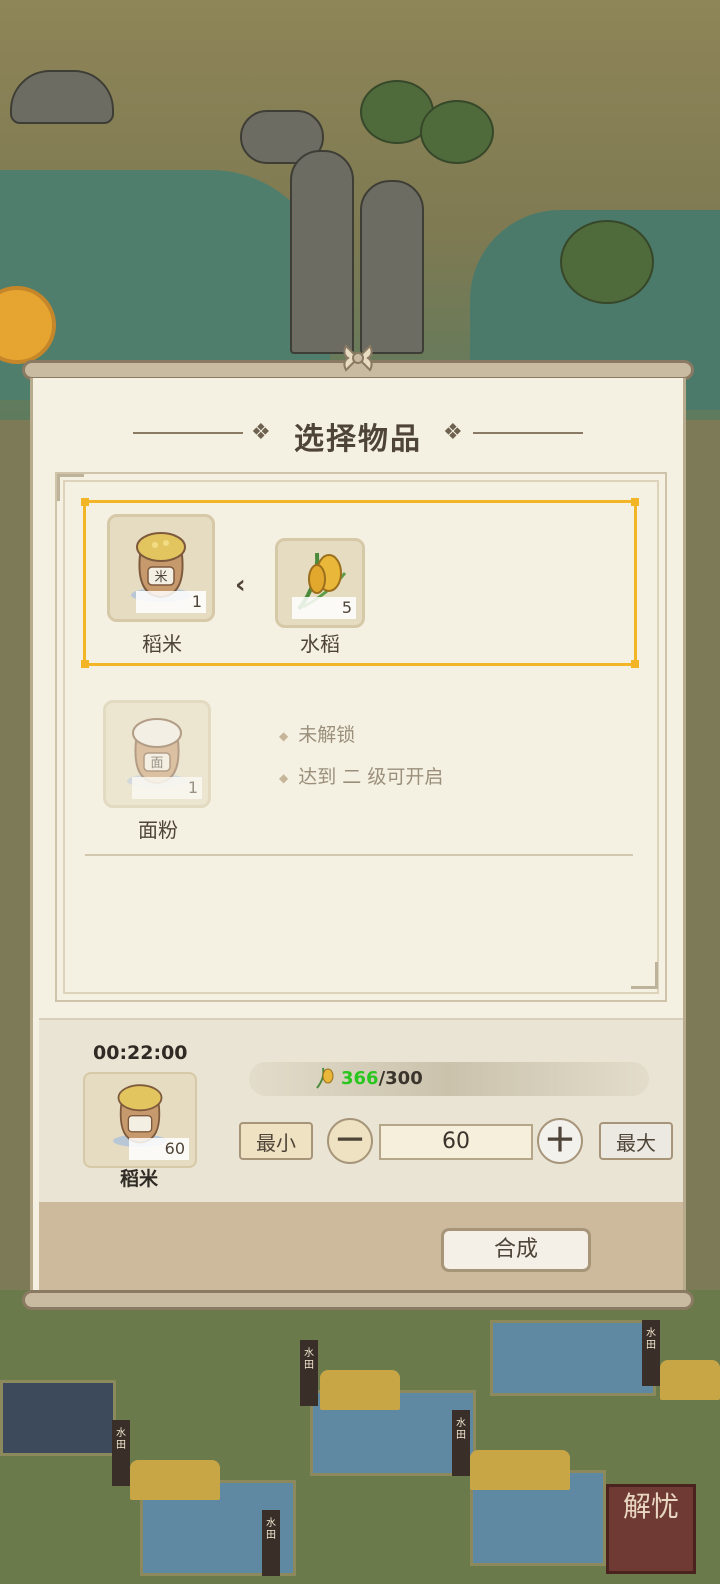 Image resolution: width=720 pixels, height=1584 pixels. What do you see at coordinates (651, 1529) in the screenshot?
I see `corner-logo-badge: 解忧` at bounding box center [651, 1529].